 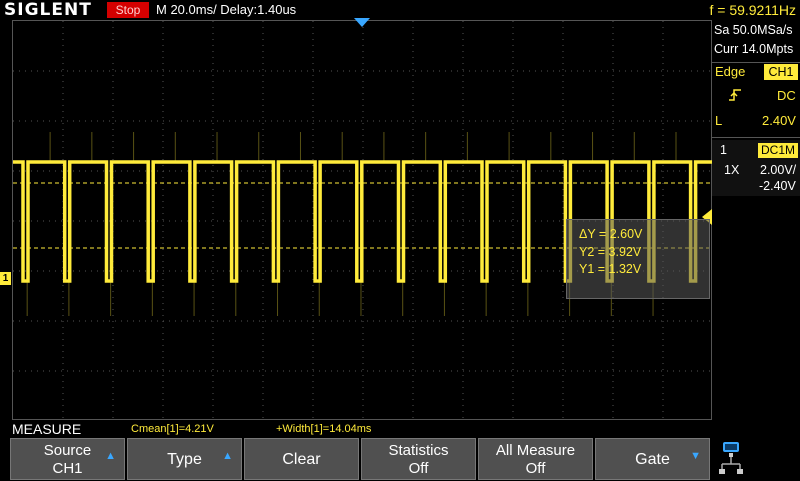 What do you see at coordinates (779, 120) in the screenshot?
I see `trigger-level-value: 2.40V` at bounding box center [779, 120].